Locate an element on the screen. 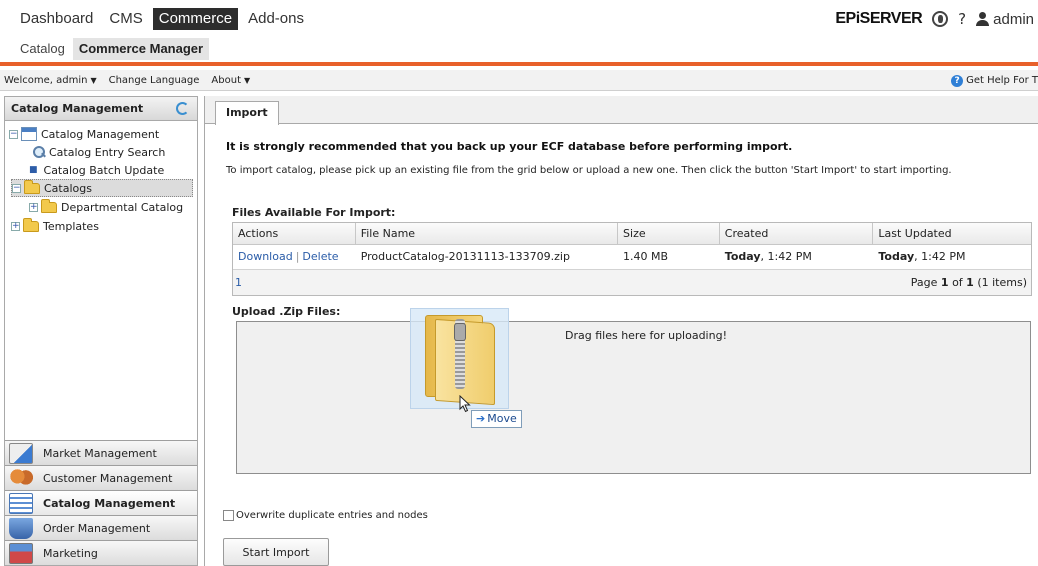 The height and width of the screenshot is (566, 1038). get-help-link: ? Get Help For T is located at coordinates (994, 80).